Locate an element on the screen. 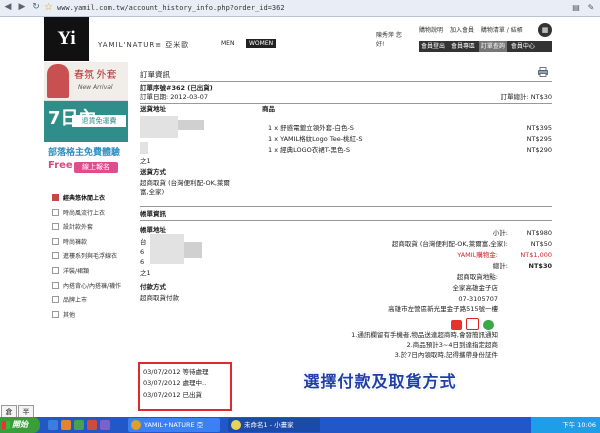  cart-icon: ▦ is located at coordinates (545, 30).